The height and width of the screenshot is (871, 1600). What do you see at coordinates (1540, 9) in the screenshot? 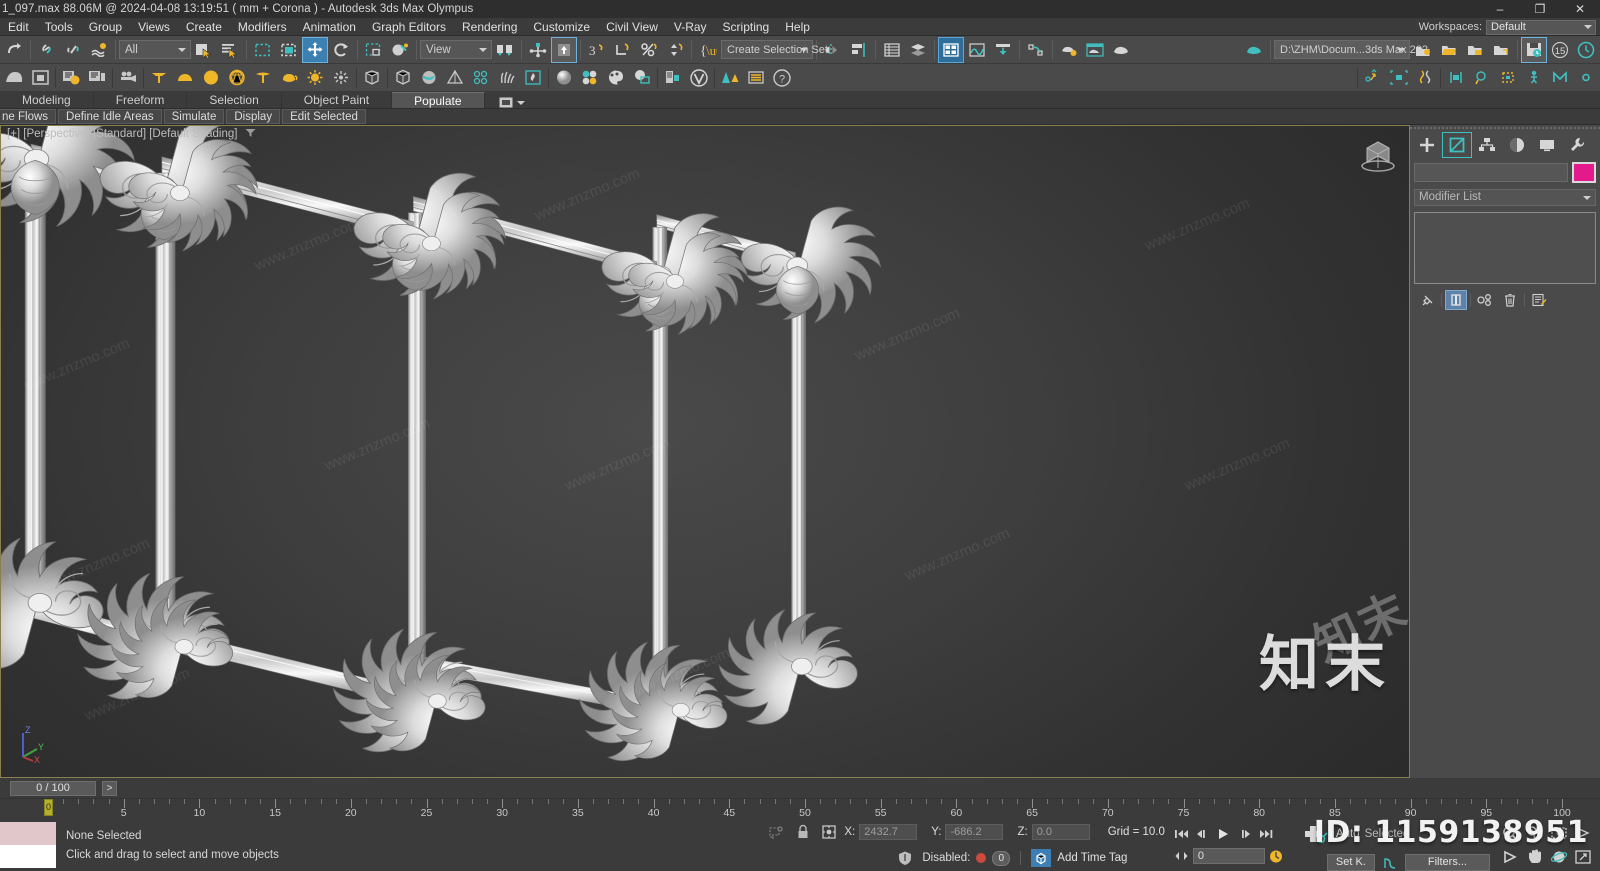
I see `maximize-icon: ❐` at bounding box center [1540, 9].